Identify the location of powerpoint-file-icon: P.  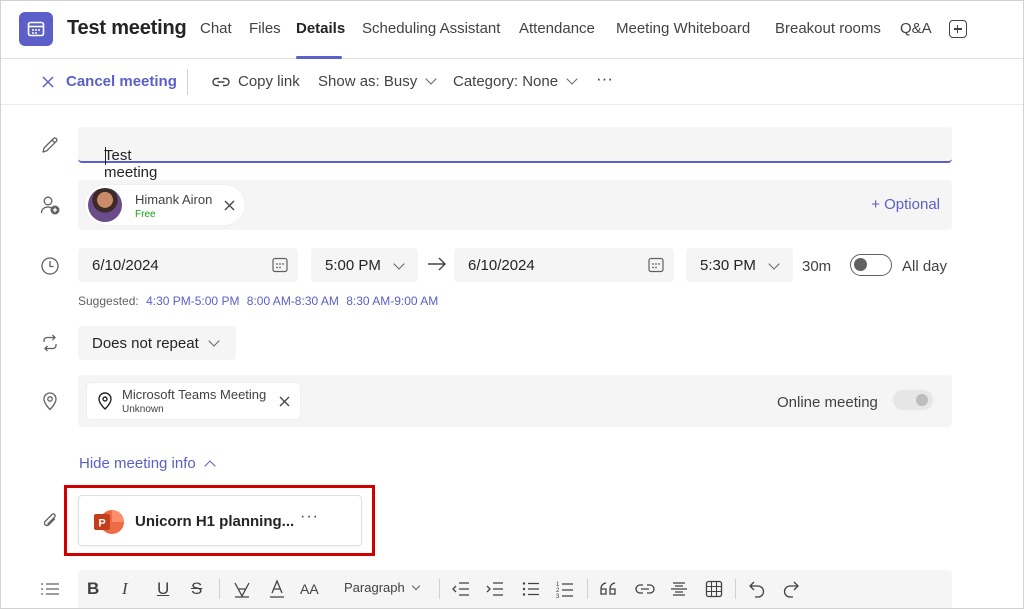
(109, 522).